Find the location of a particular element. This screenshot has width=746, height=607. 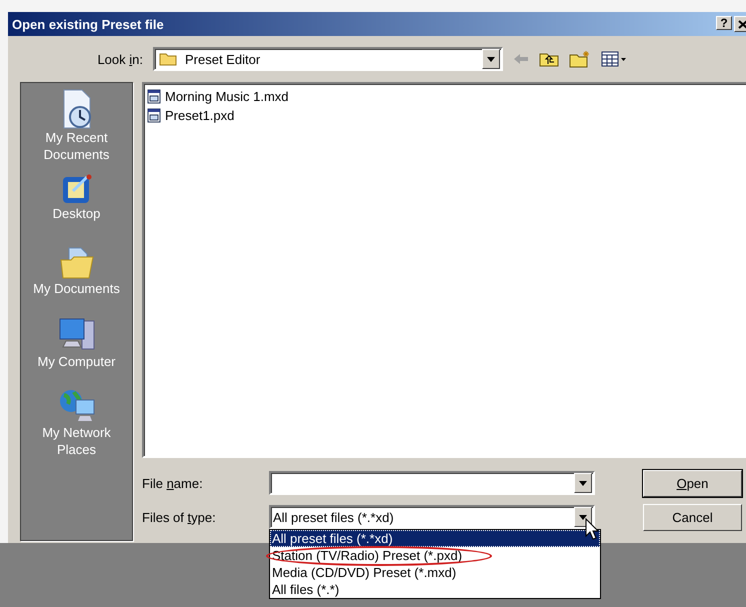

place-item: My Documents is located at coordinates (76, 271).